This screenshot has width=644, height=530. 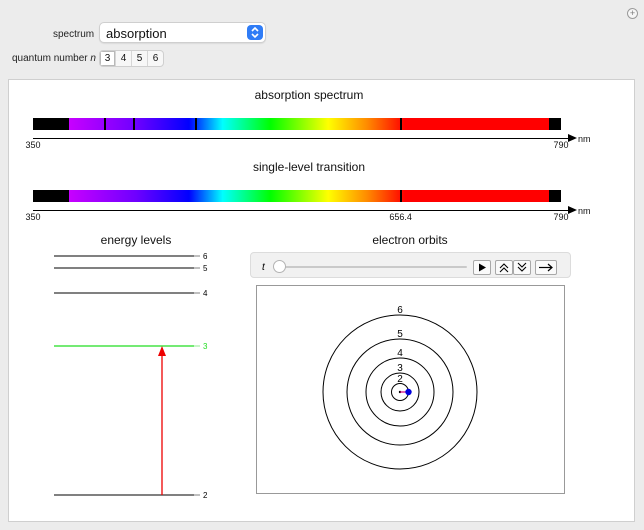 What do you see at coordinates (108, 58) in the screenshot?
I see `quantum-option-3: 3` at bounding box center [108, 58].